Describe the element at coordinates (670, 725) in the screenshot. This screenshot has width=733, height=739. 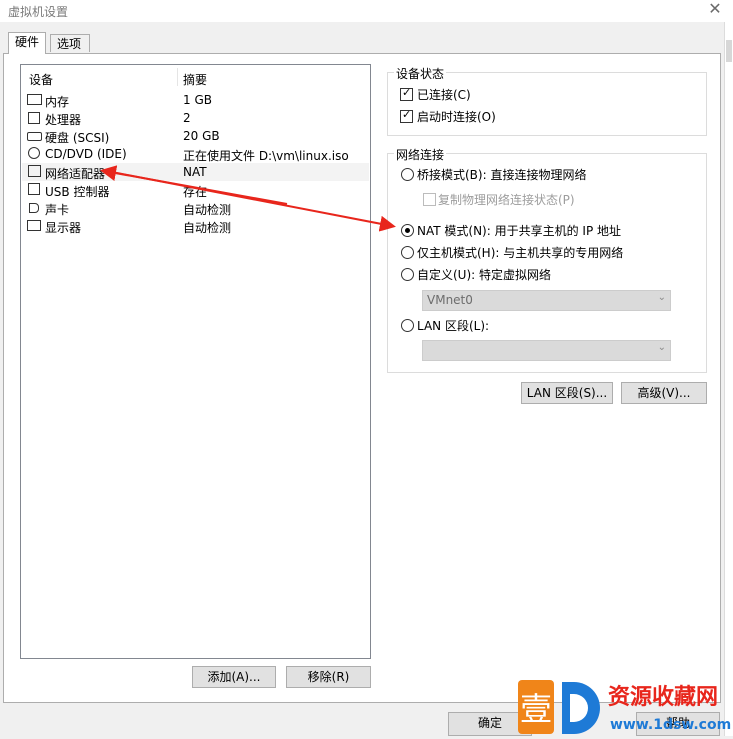
I see `svg-text: www.1dsw.com` at that location.